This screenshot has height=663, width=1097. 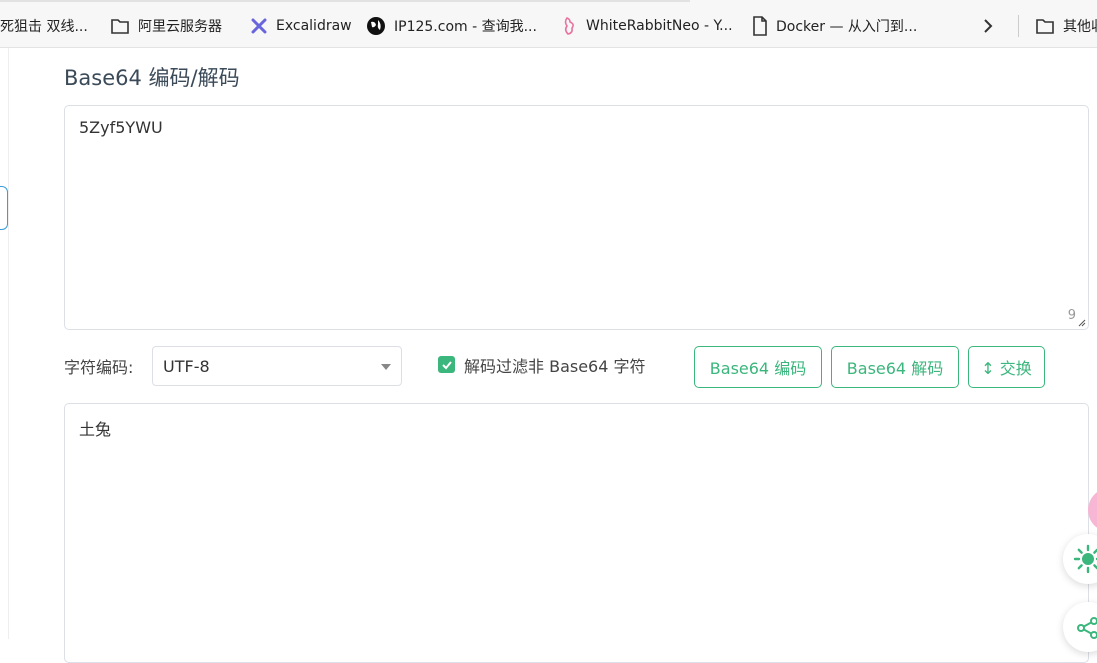 What do you see at coordinates (758, 367) in the screenshot?
I see `encode-button: Base64 编码` at bounding box center [758, 367].